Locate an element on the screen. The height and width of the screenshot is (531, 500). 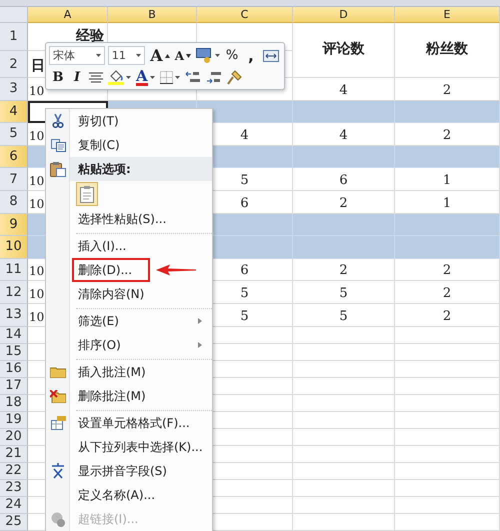
paintbrush-icon is located at coordinates (234, 77).